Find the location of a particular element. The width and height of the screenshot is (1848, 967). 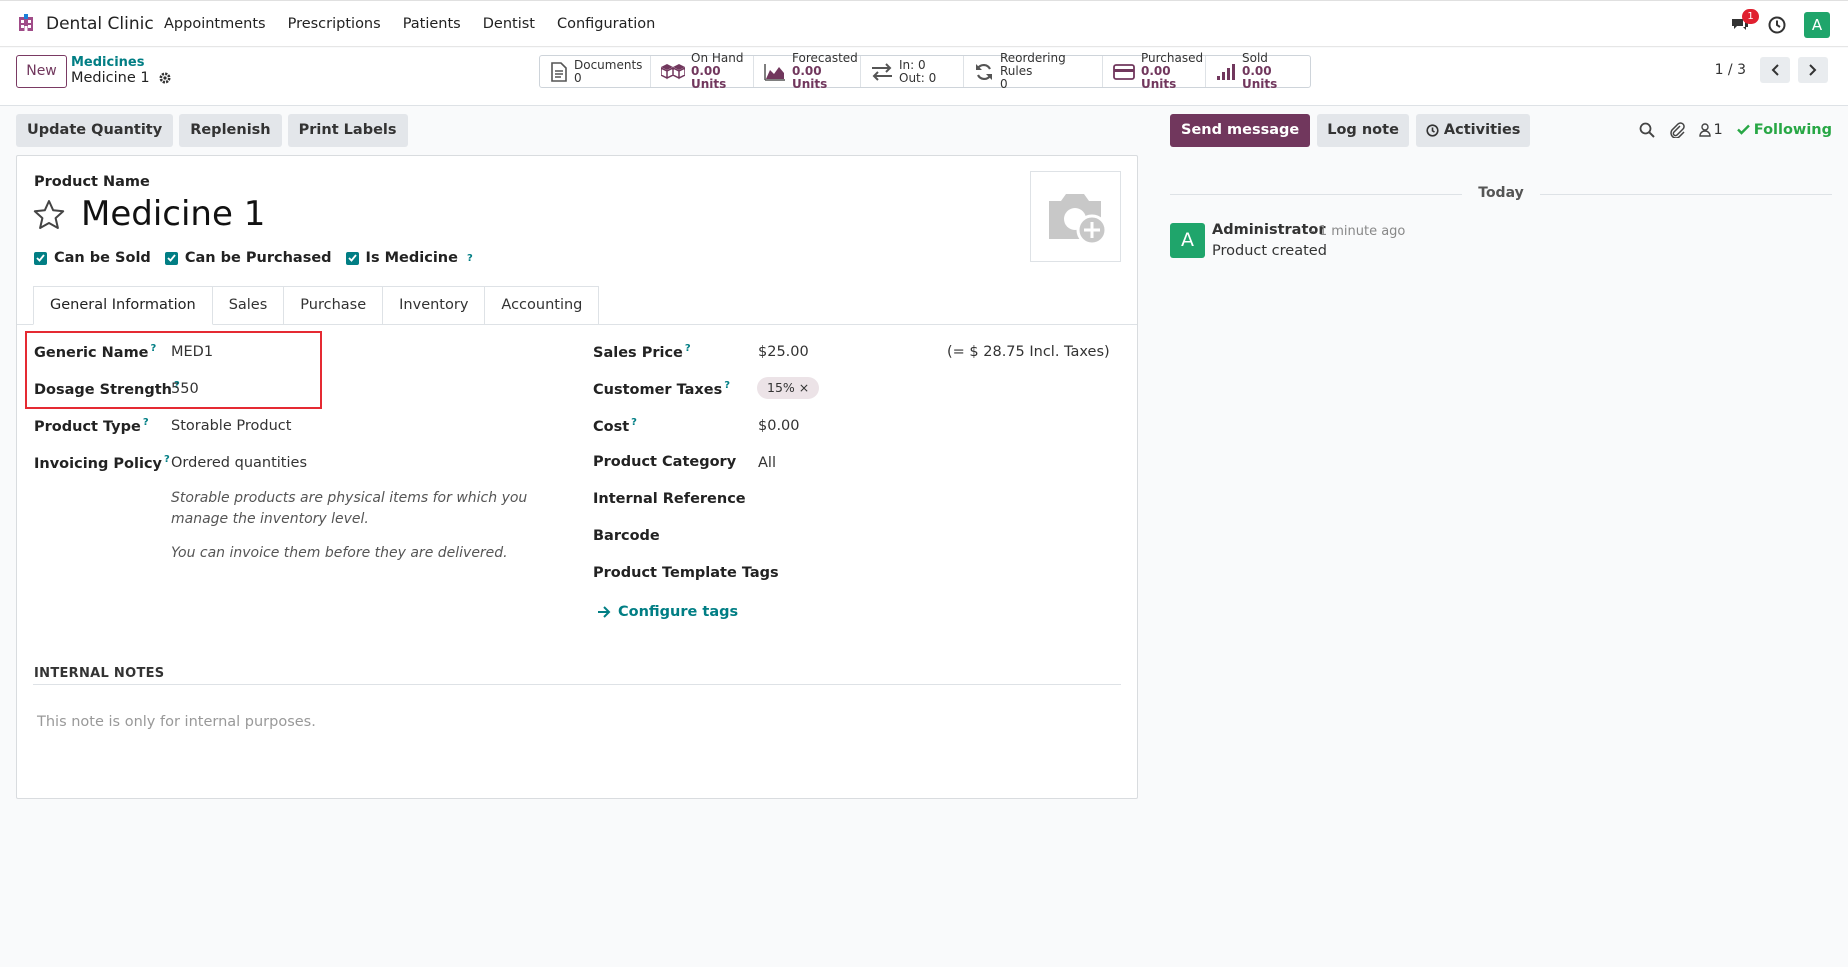

update-quantity-button: Update Quantity is located at coordinates (95, 130).